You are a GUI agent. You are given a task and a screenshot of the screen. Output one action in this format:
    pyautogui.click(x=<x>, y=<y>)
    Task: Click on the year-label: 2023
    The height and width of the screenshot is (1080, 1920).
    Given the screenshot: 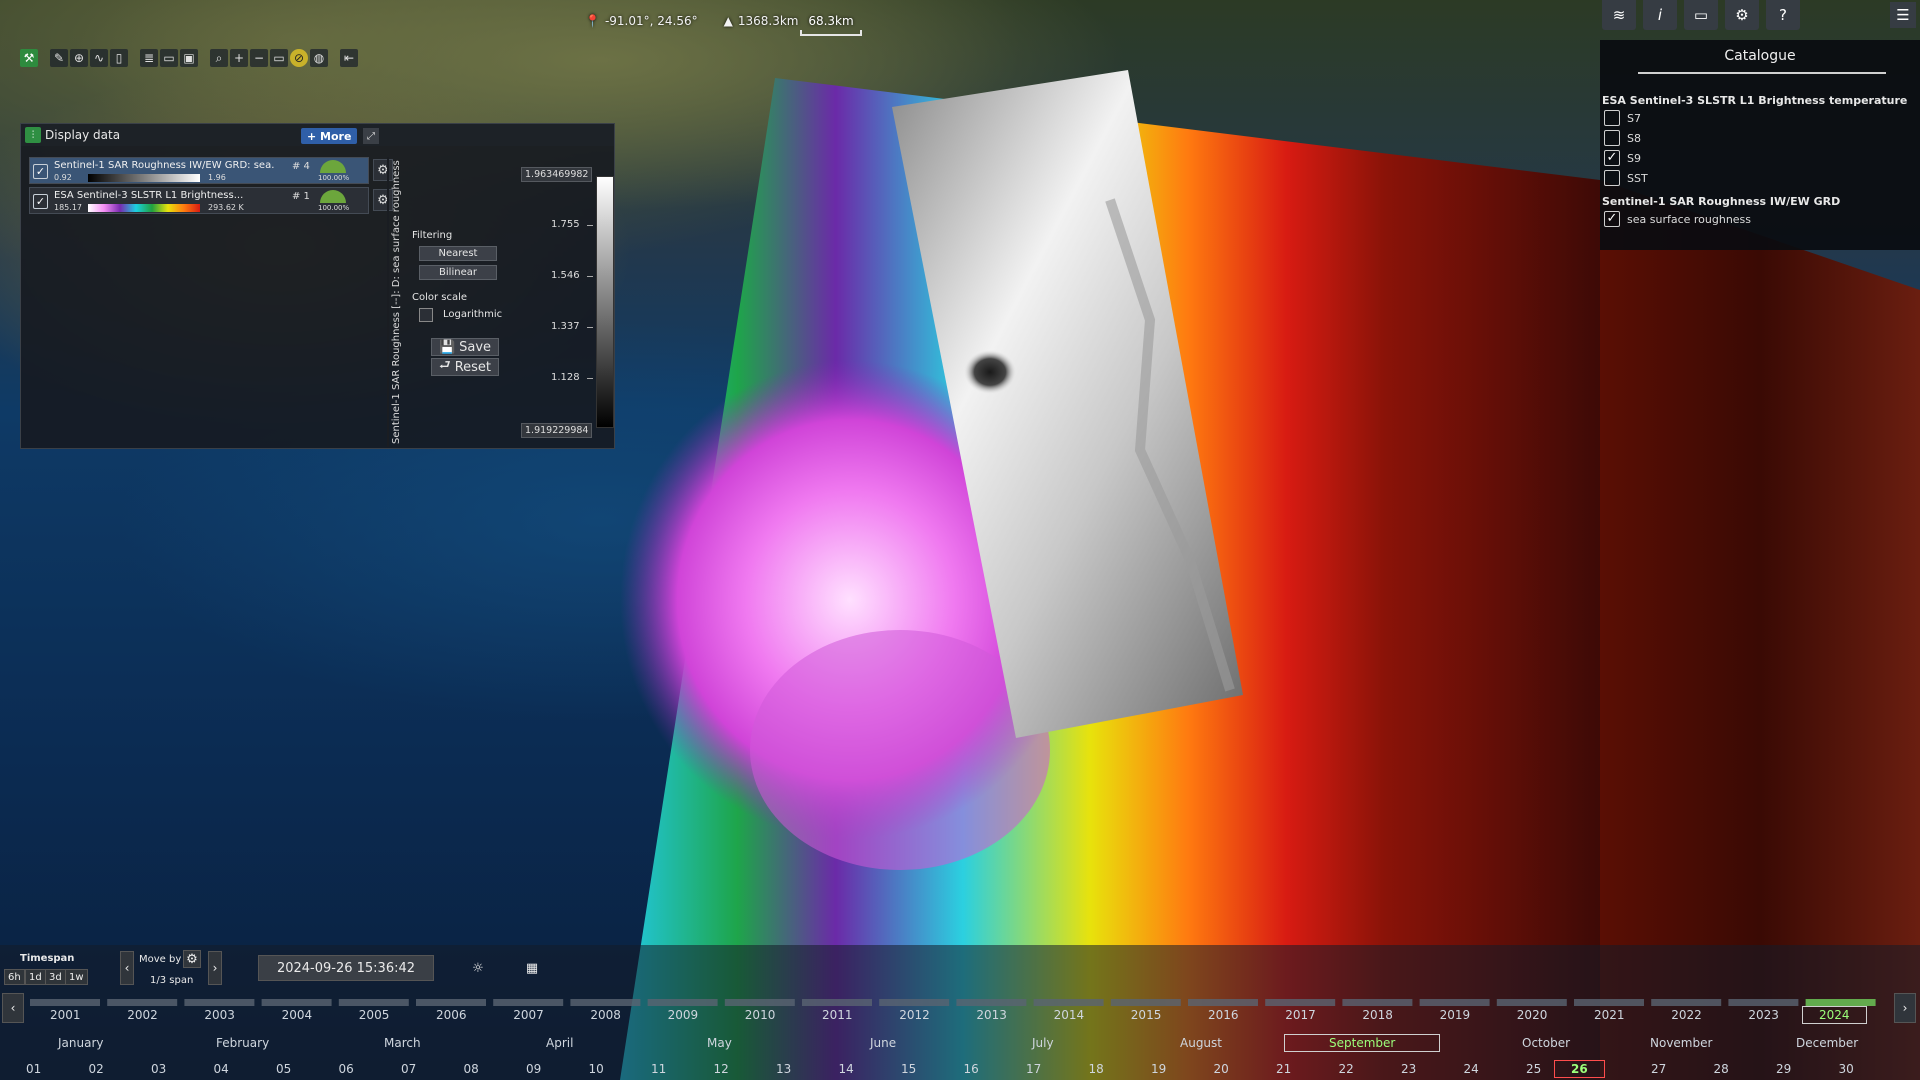 What is the action you would take?
    pyautogui.click(x=1763, y=1015)
    